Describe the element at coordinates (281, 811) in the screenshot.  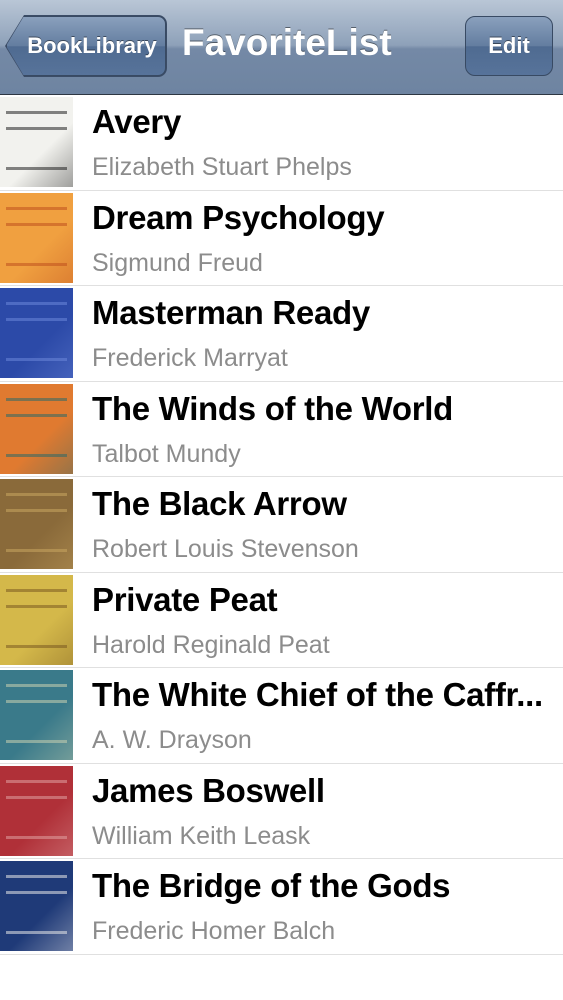
I see `book-row: James Boswell William Keith Leask` at that location.